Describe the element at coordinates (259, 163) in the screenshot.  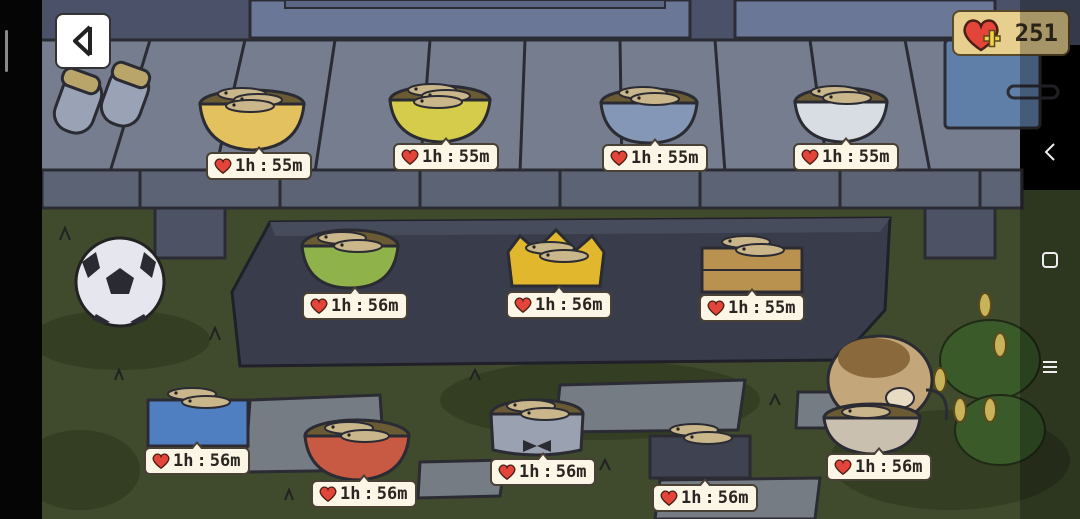
I see `timer-paw-bowl: 1h:55m` at that location.